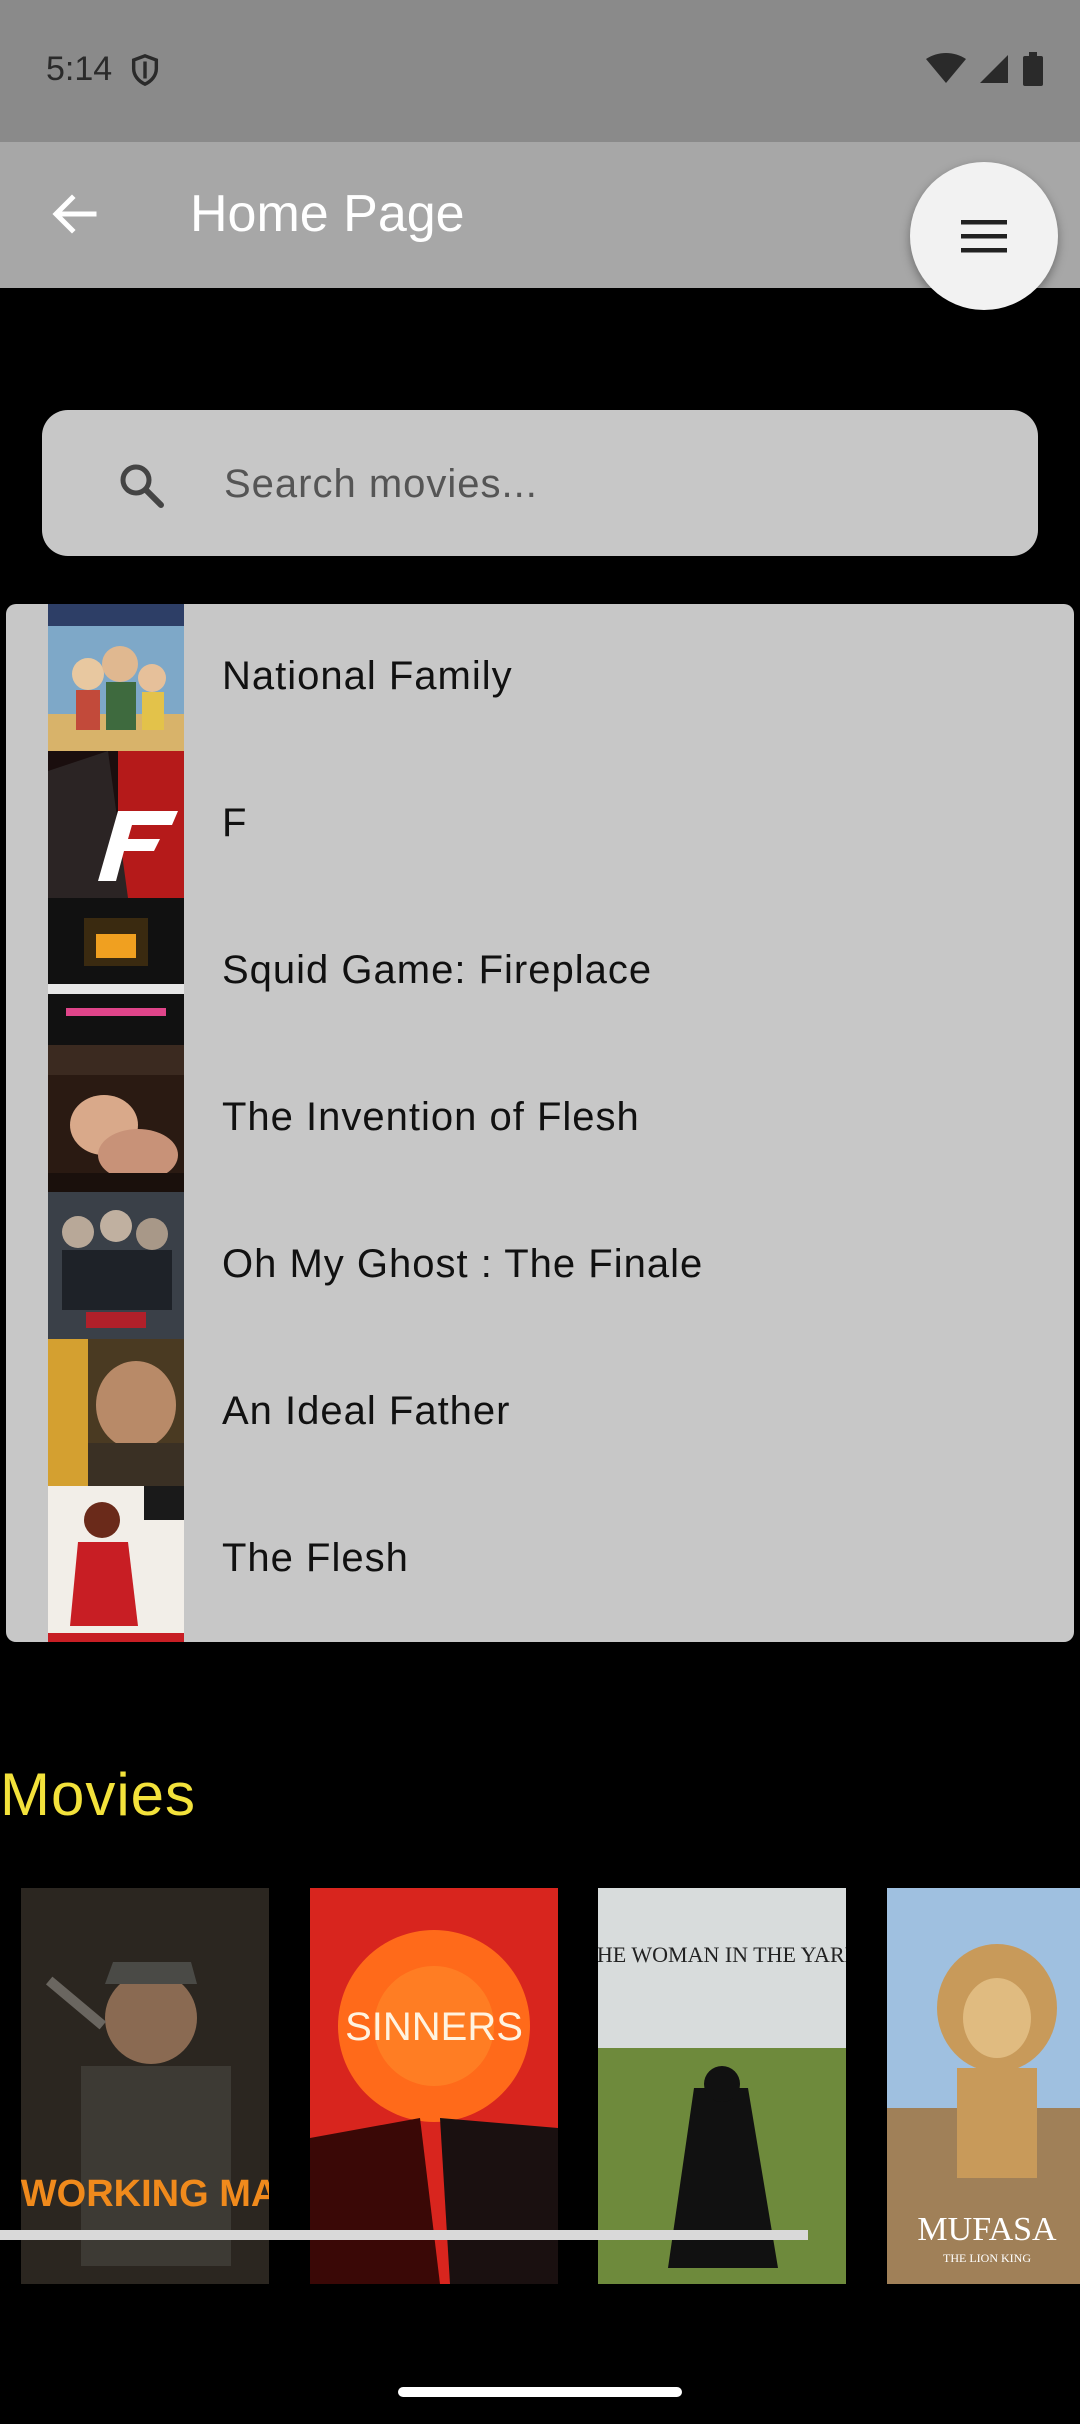 The width and height of the screenshot is (1080, 2424). Describe the element at coordinates (987, 2258) in the screenshot. I see `poster-subcaption: THE LION KING` at that location.